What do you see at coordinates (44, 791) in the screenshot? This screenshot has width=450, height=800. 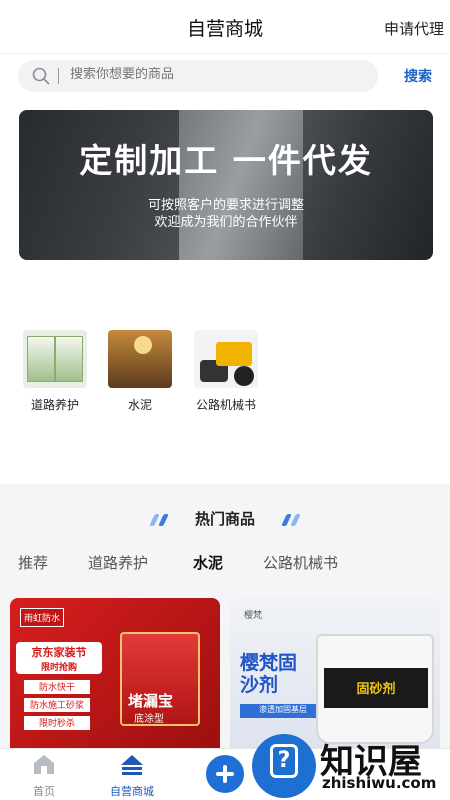 I see `nav-label: 首页` at bounding box center [44, 791].